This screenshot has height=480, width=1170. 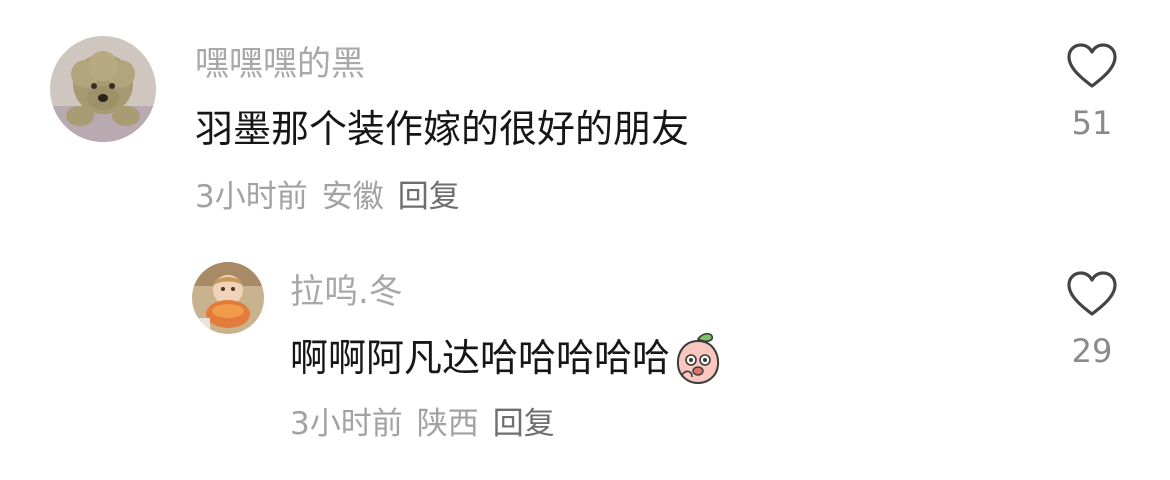 What do you see at coordinates (1092, 123) in the screenshot?
I see `like-count: 51` at bounding box center [1092, 123].